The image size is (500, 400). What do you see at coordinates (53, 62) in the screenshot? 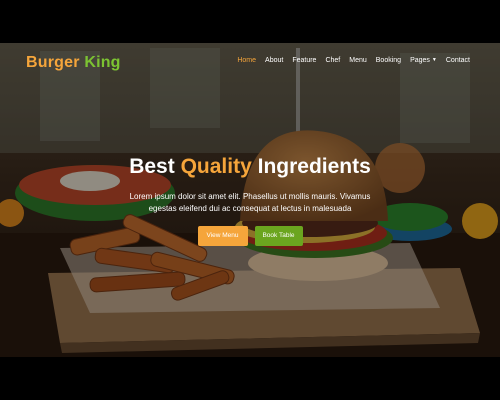
I see `brand-word-1: Burger` at bounding box center [53, 62].